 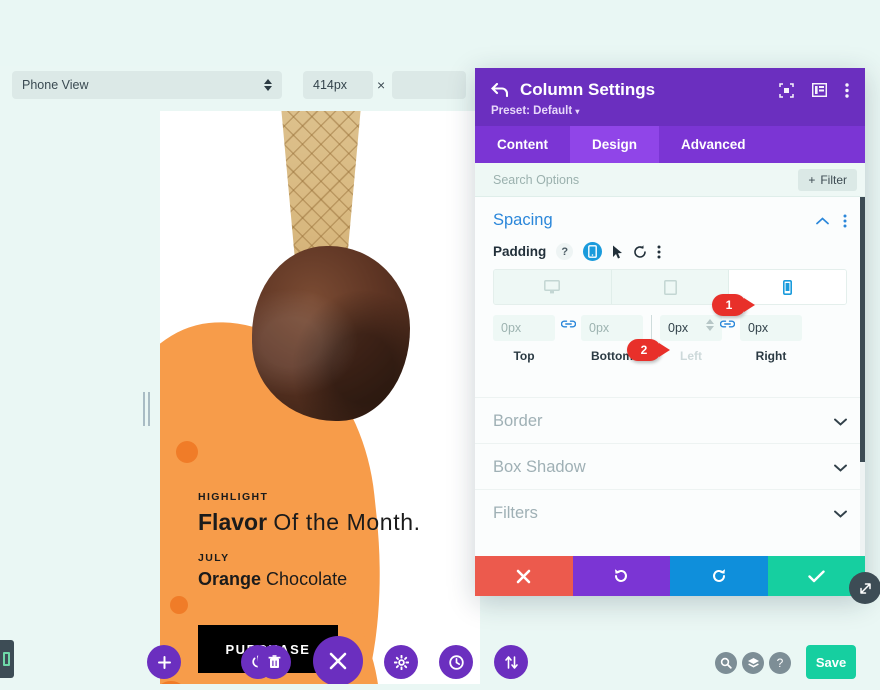 What do you see at coordinates (440, 687) in the screenshot?
I see `bottom-bar` at bounding box center [440, 687].